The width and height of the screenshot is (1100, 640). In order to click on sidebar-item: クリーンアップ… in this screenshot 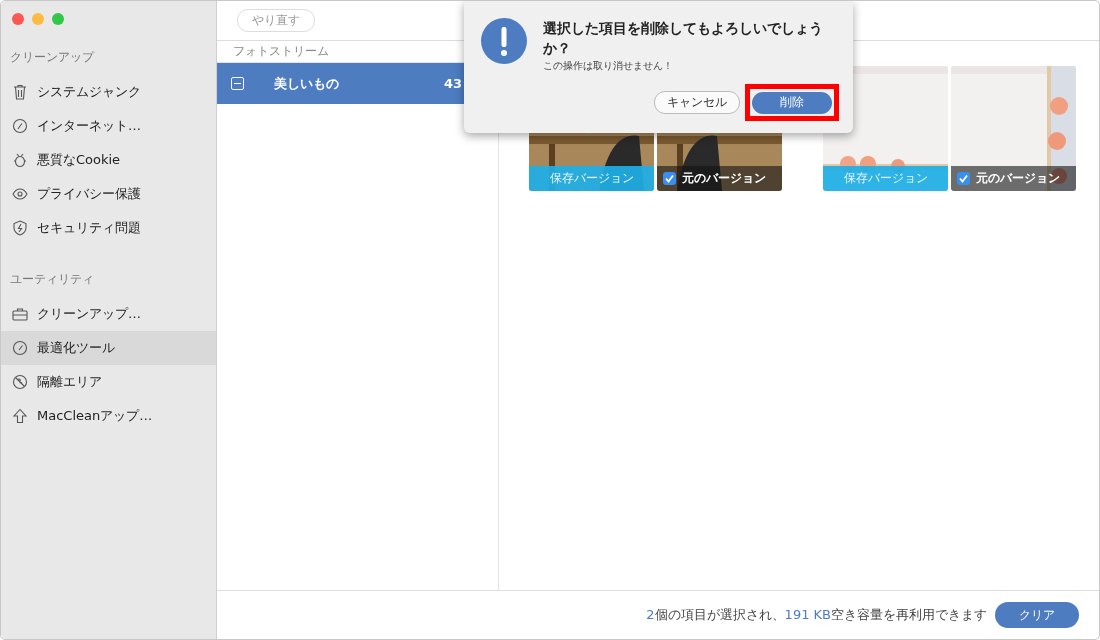, I will do `click(108, 314)`.